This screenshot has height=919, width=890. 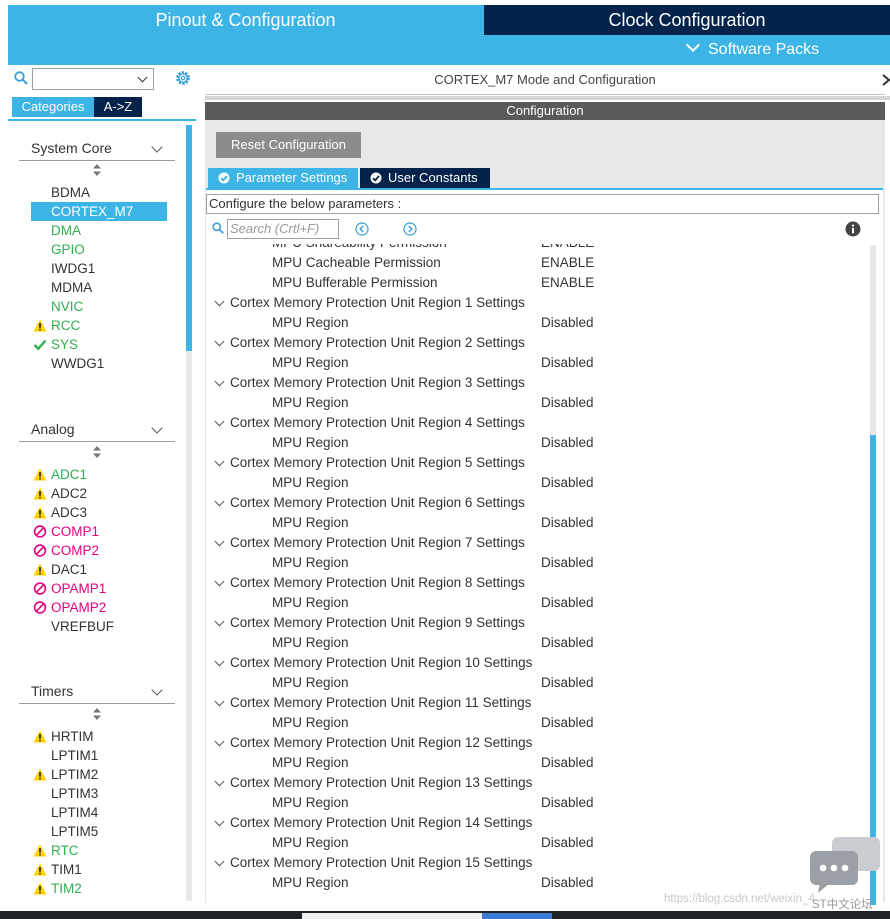 I want to click on peripheral-item-adc1: ADC1, so click(x=99, y=474).